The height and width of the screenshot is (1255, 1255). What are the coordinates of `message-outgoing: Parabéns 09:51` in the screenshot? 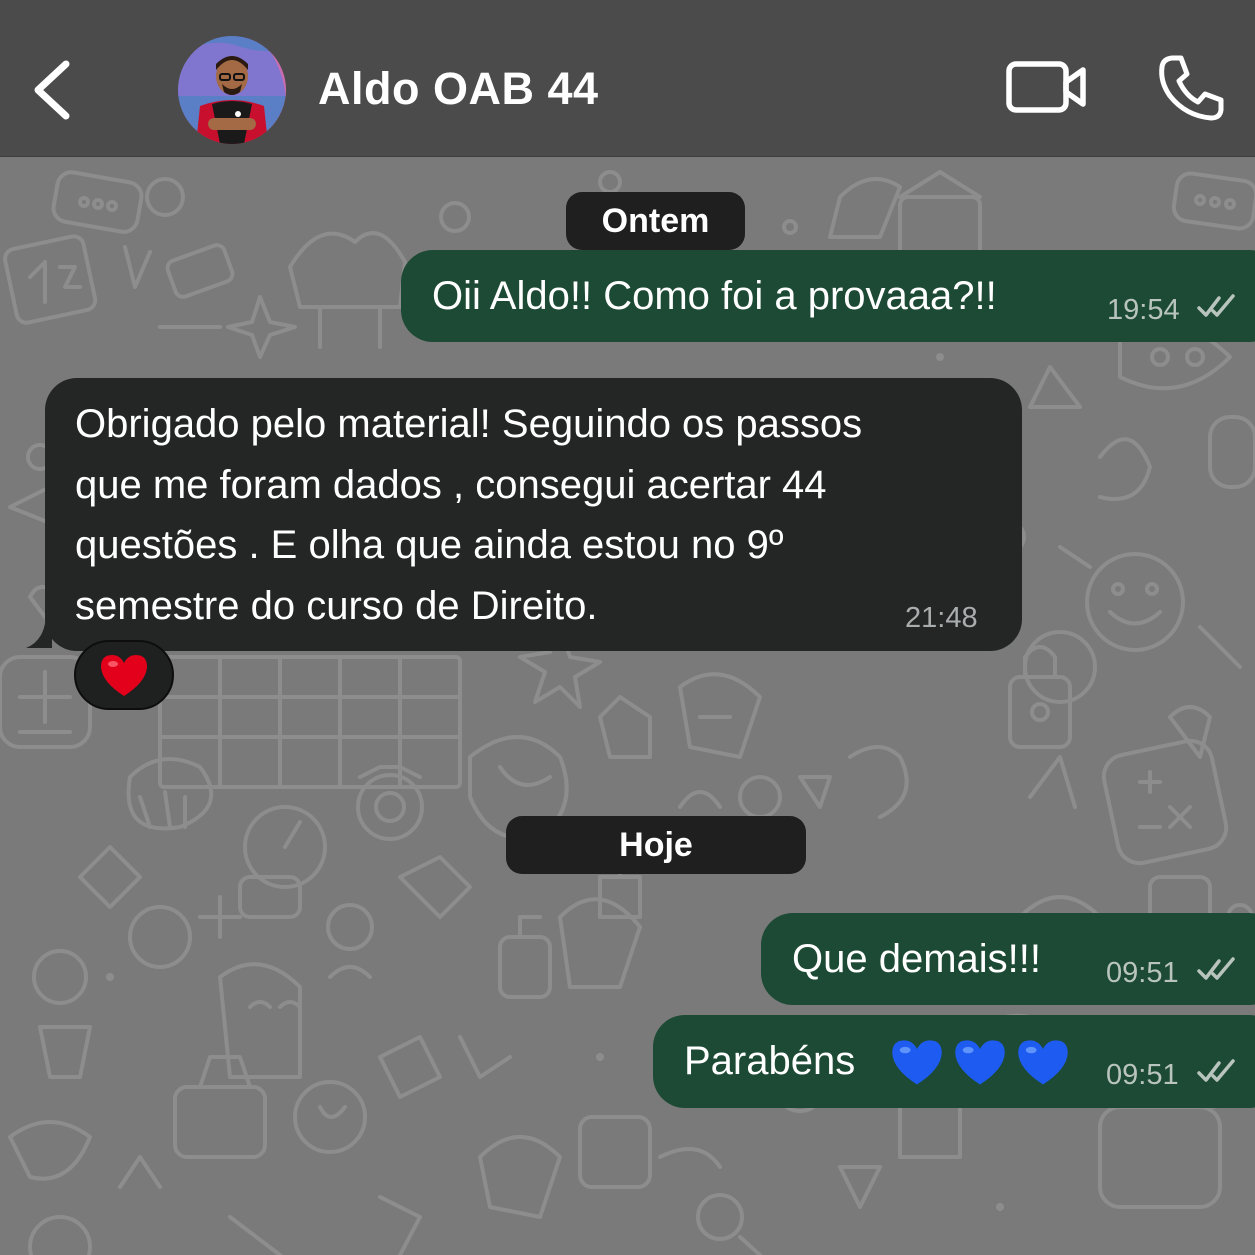 It's located at (954, 1061).